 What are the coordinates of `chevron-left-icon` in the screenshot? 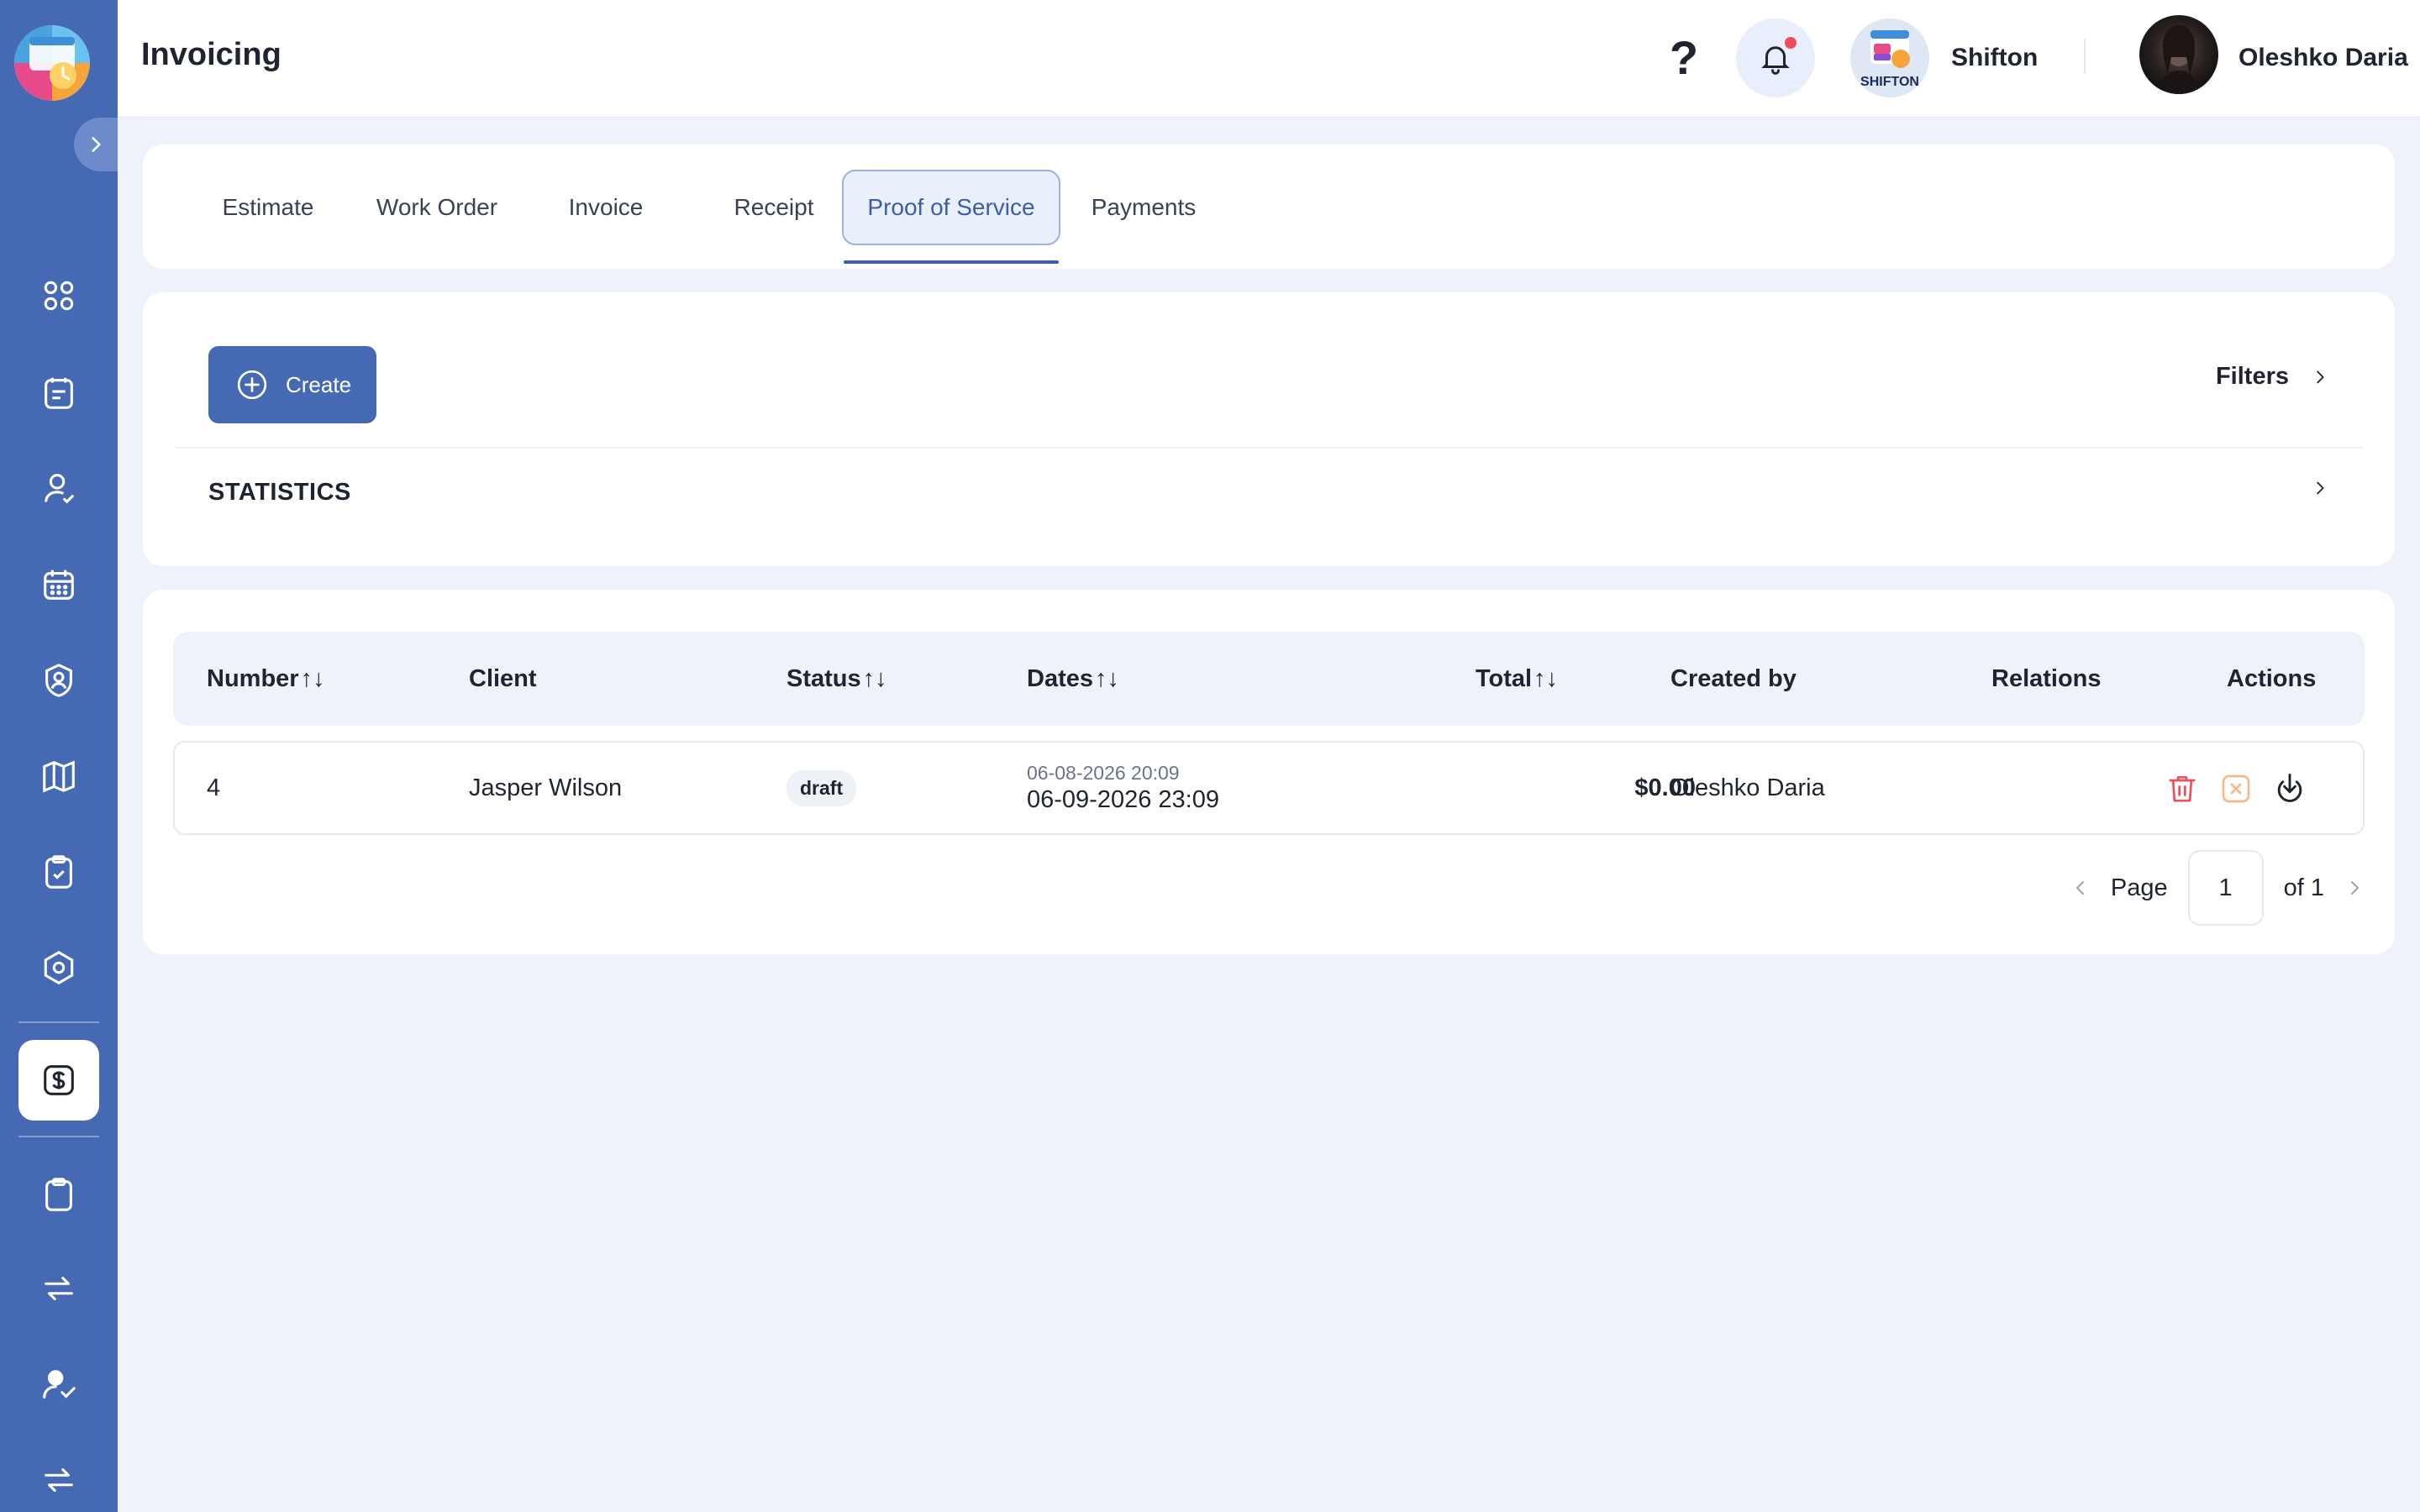 It's located at (2080, 888).